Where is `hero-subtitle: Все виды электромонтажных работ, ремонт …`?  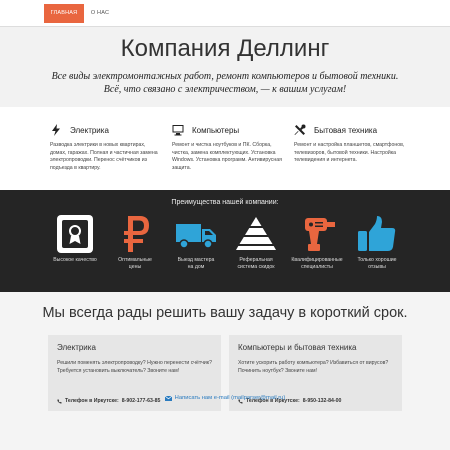
hero-subtitle: Все виды электромонтажных работ, ремонт … is located at coordinates (225, 83).